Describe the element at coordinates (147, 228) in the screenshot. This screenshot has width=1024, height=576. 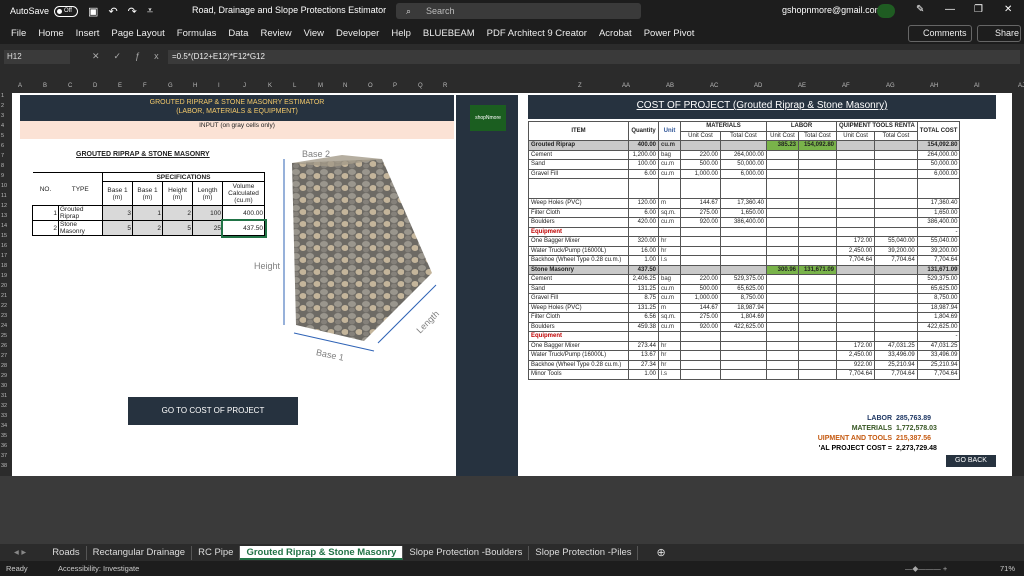
I see `cell-base2: 2` at that location.